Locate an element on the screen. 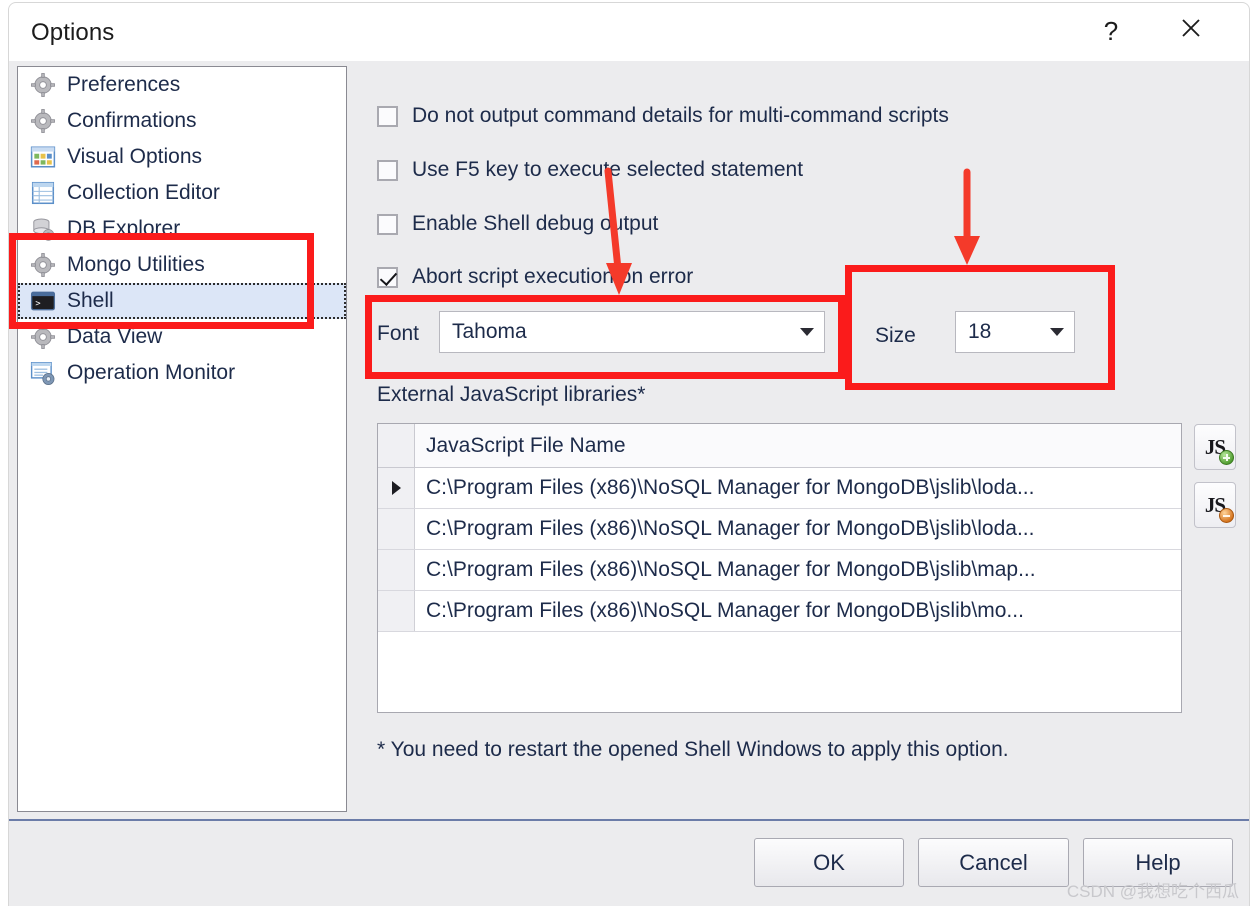 The image size is (1250, 908). sidebar-item-shell: > Shell is located at coordinates (182, 301).